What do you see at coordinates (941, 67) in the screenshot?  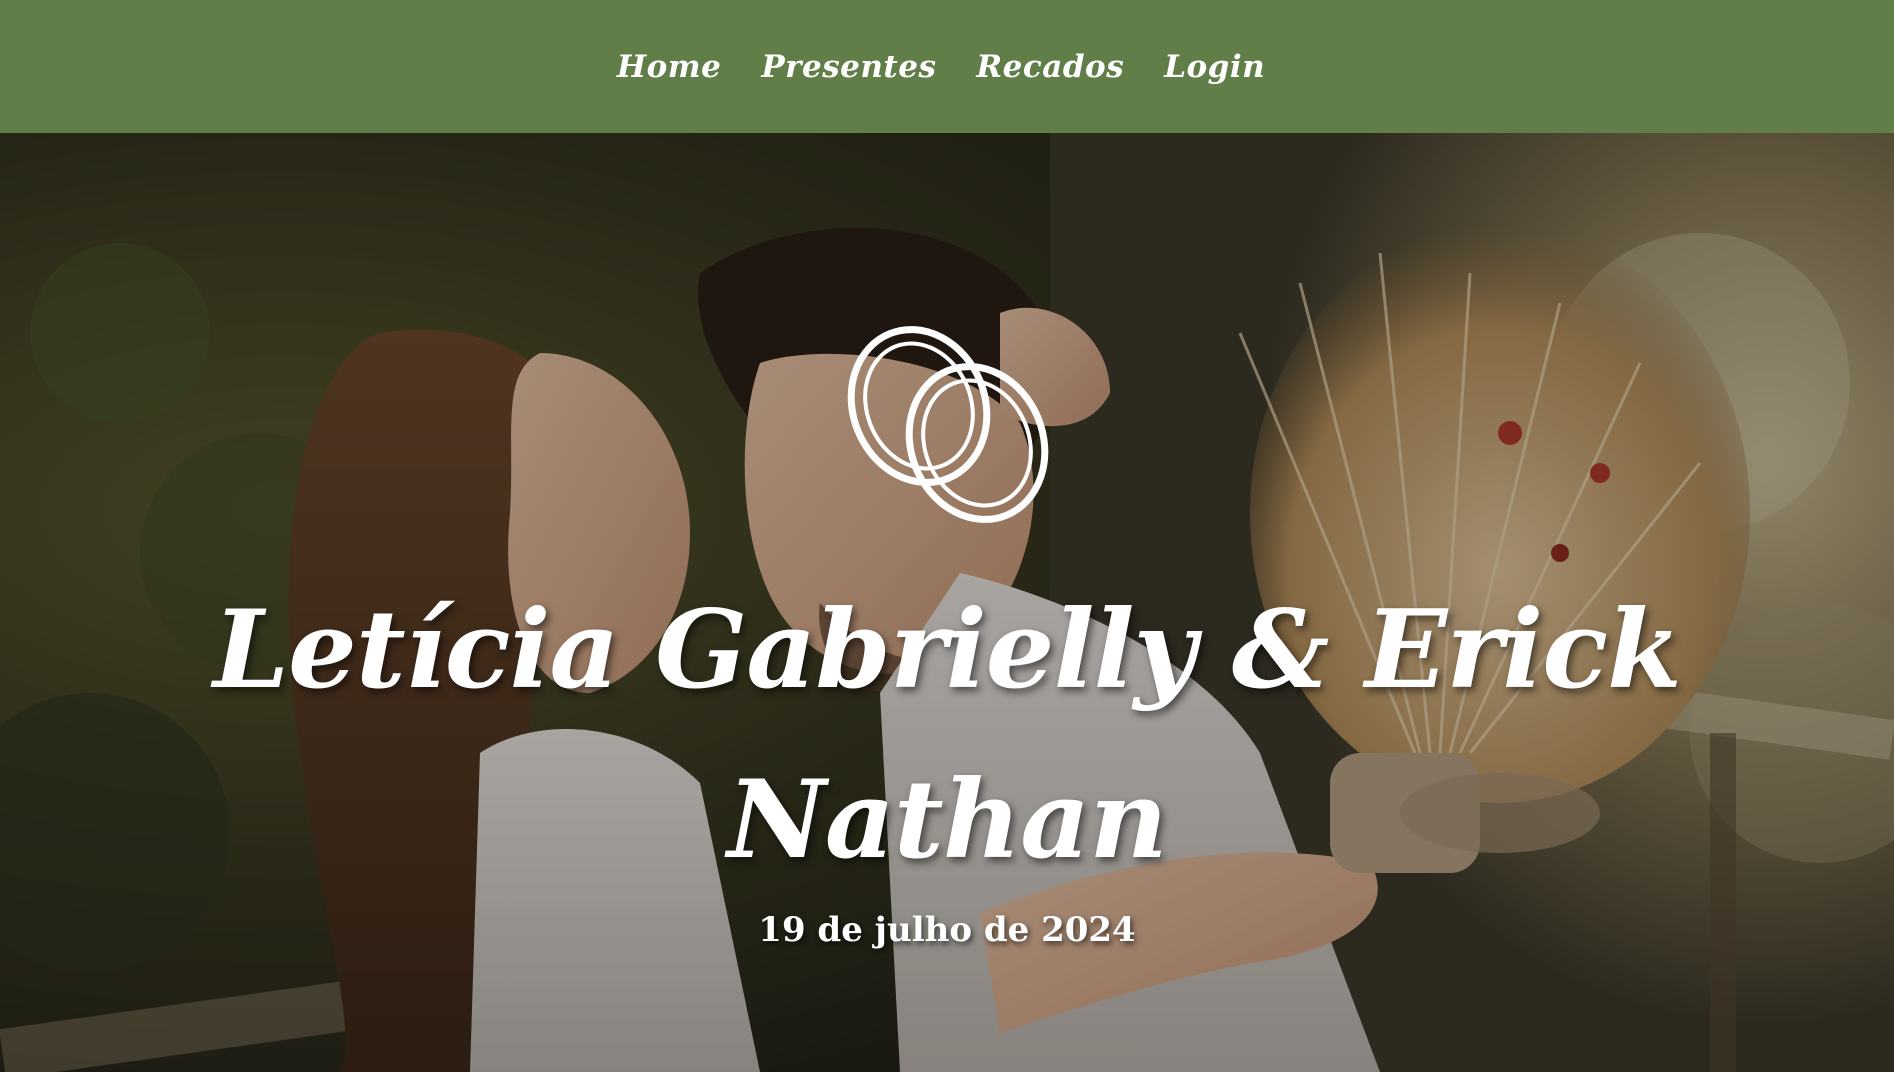 I see `nav-menu: Home Presentes Recados Login` at bounding box center [941, 67].